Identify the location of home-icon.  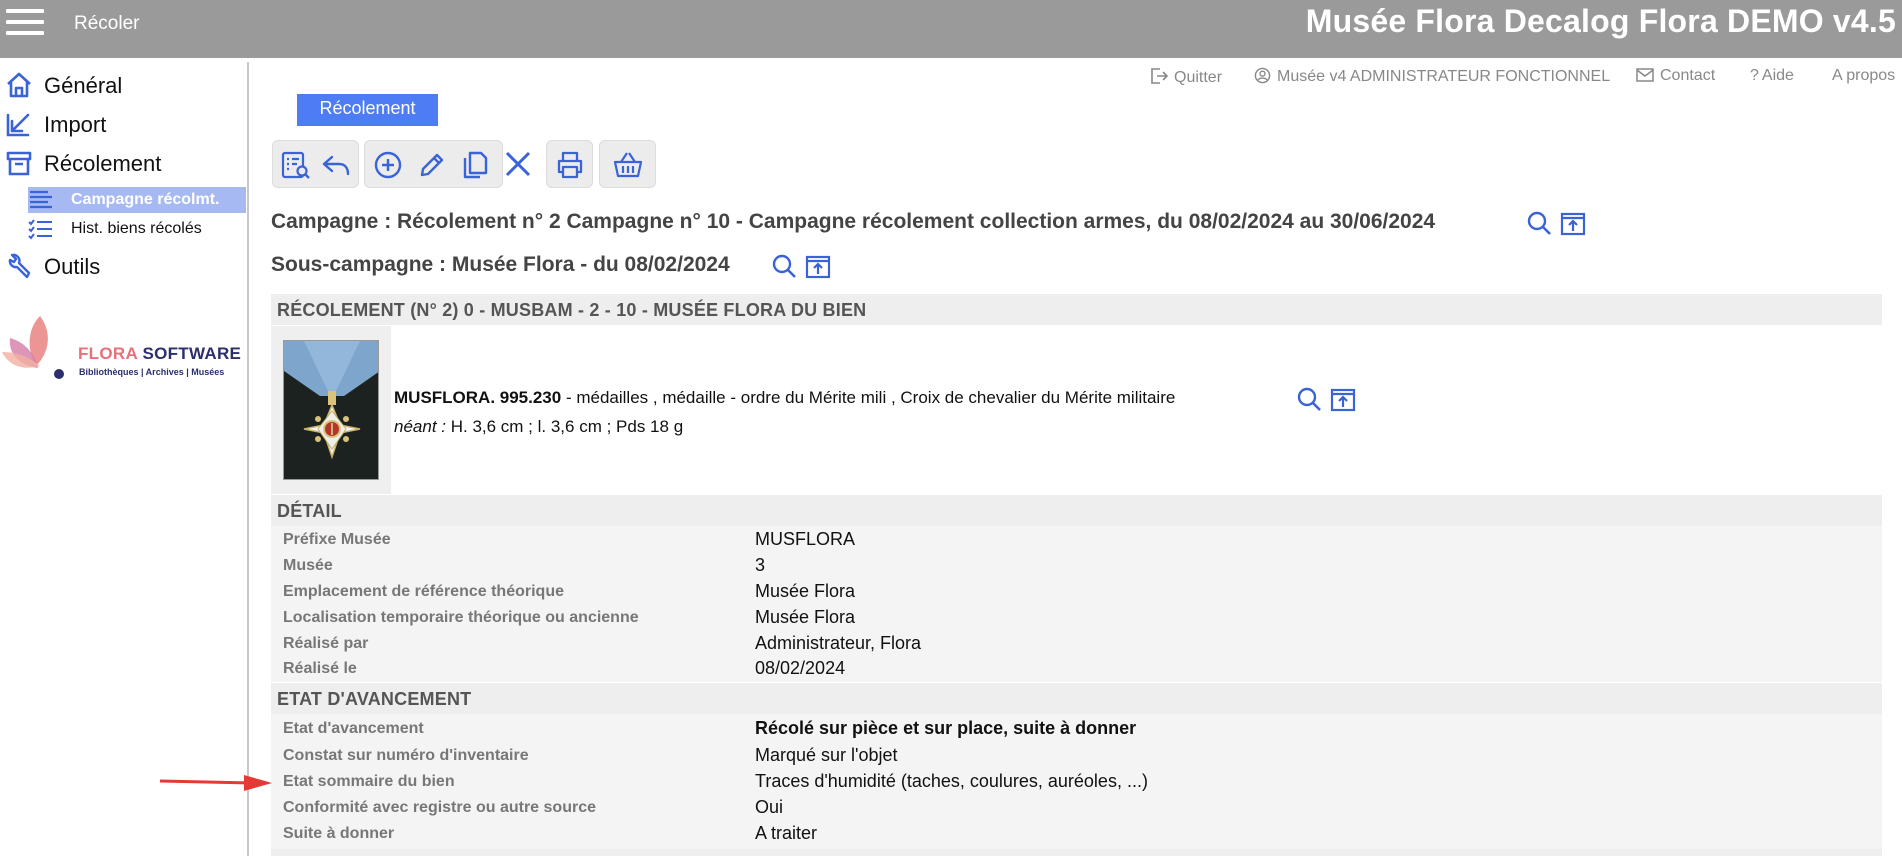
(19, 85).